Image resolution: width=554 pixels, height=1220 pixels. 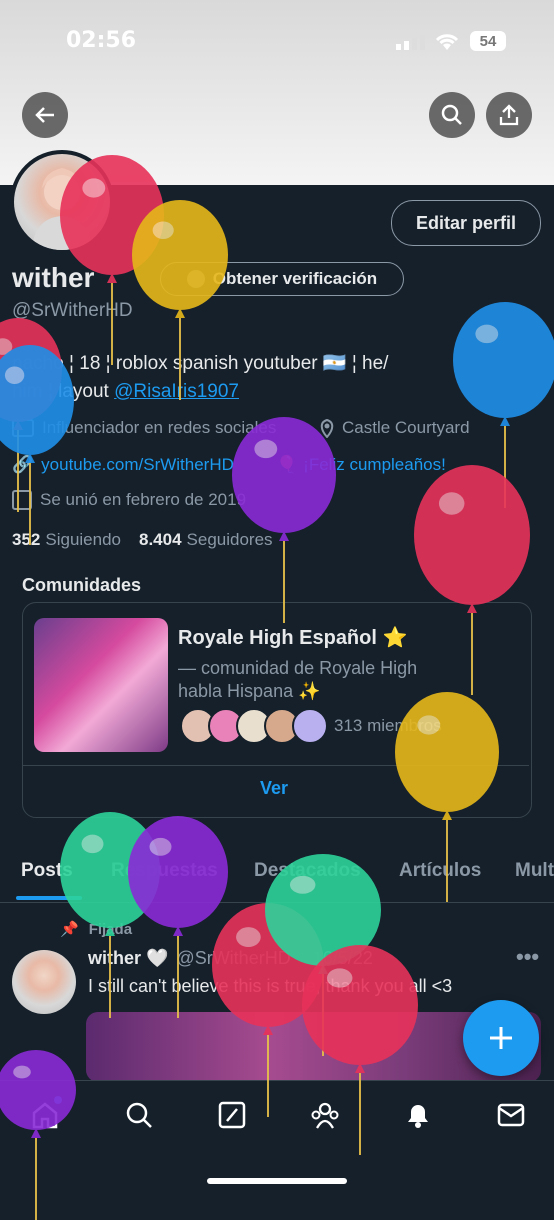 I want to click on community-desc-line-1: — comunidad de Royale High, so click(x=298, y=668).